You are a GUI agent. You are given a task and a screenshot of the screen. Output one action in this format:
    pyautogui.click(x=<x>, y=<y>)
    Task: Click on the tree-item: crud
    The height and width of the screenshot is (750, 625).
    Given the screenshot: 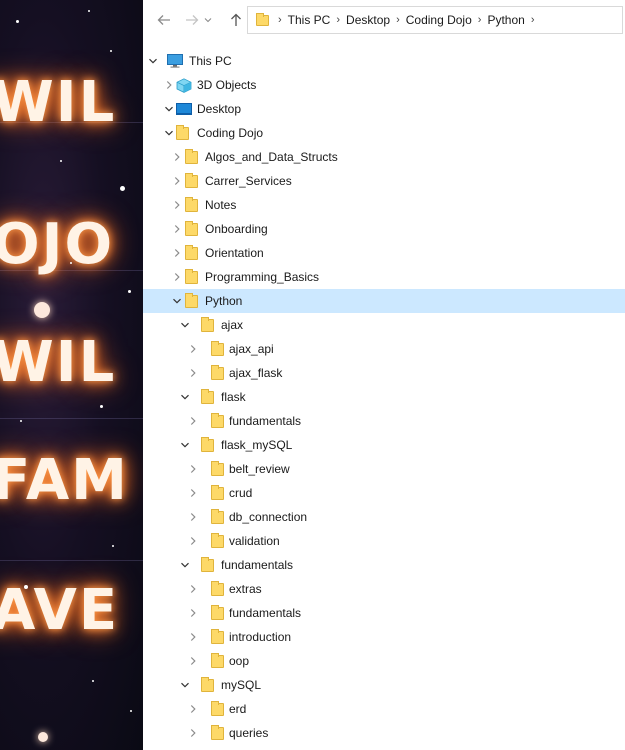 What is the action you would take?
    pyautogui.click(x=384, y=493)
    